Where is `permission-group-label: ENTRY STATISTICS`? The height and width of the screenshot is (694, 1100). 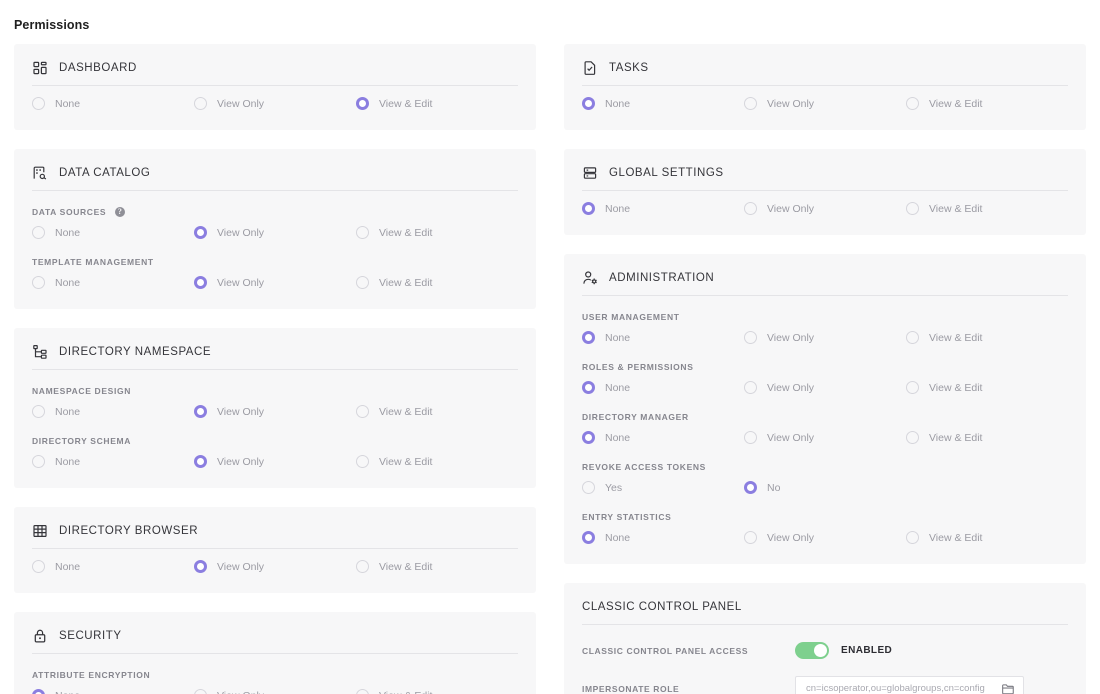 permission-group-label: ENTRY STATISTICS is located at coordinates (825, 512).